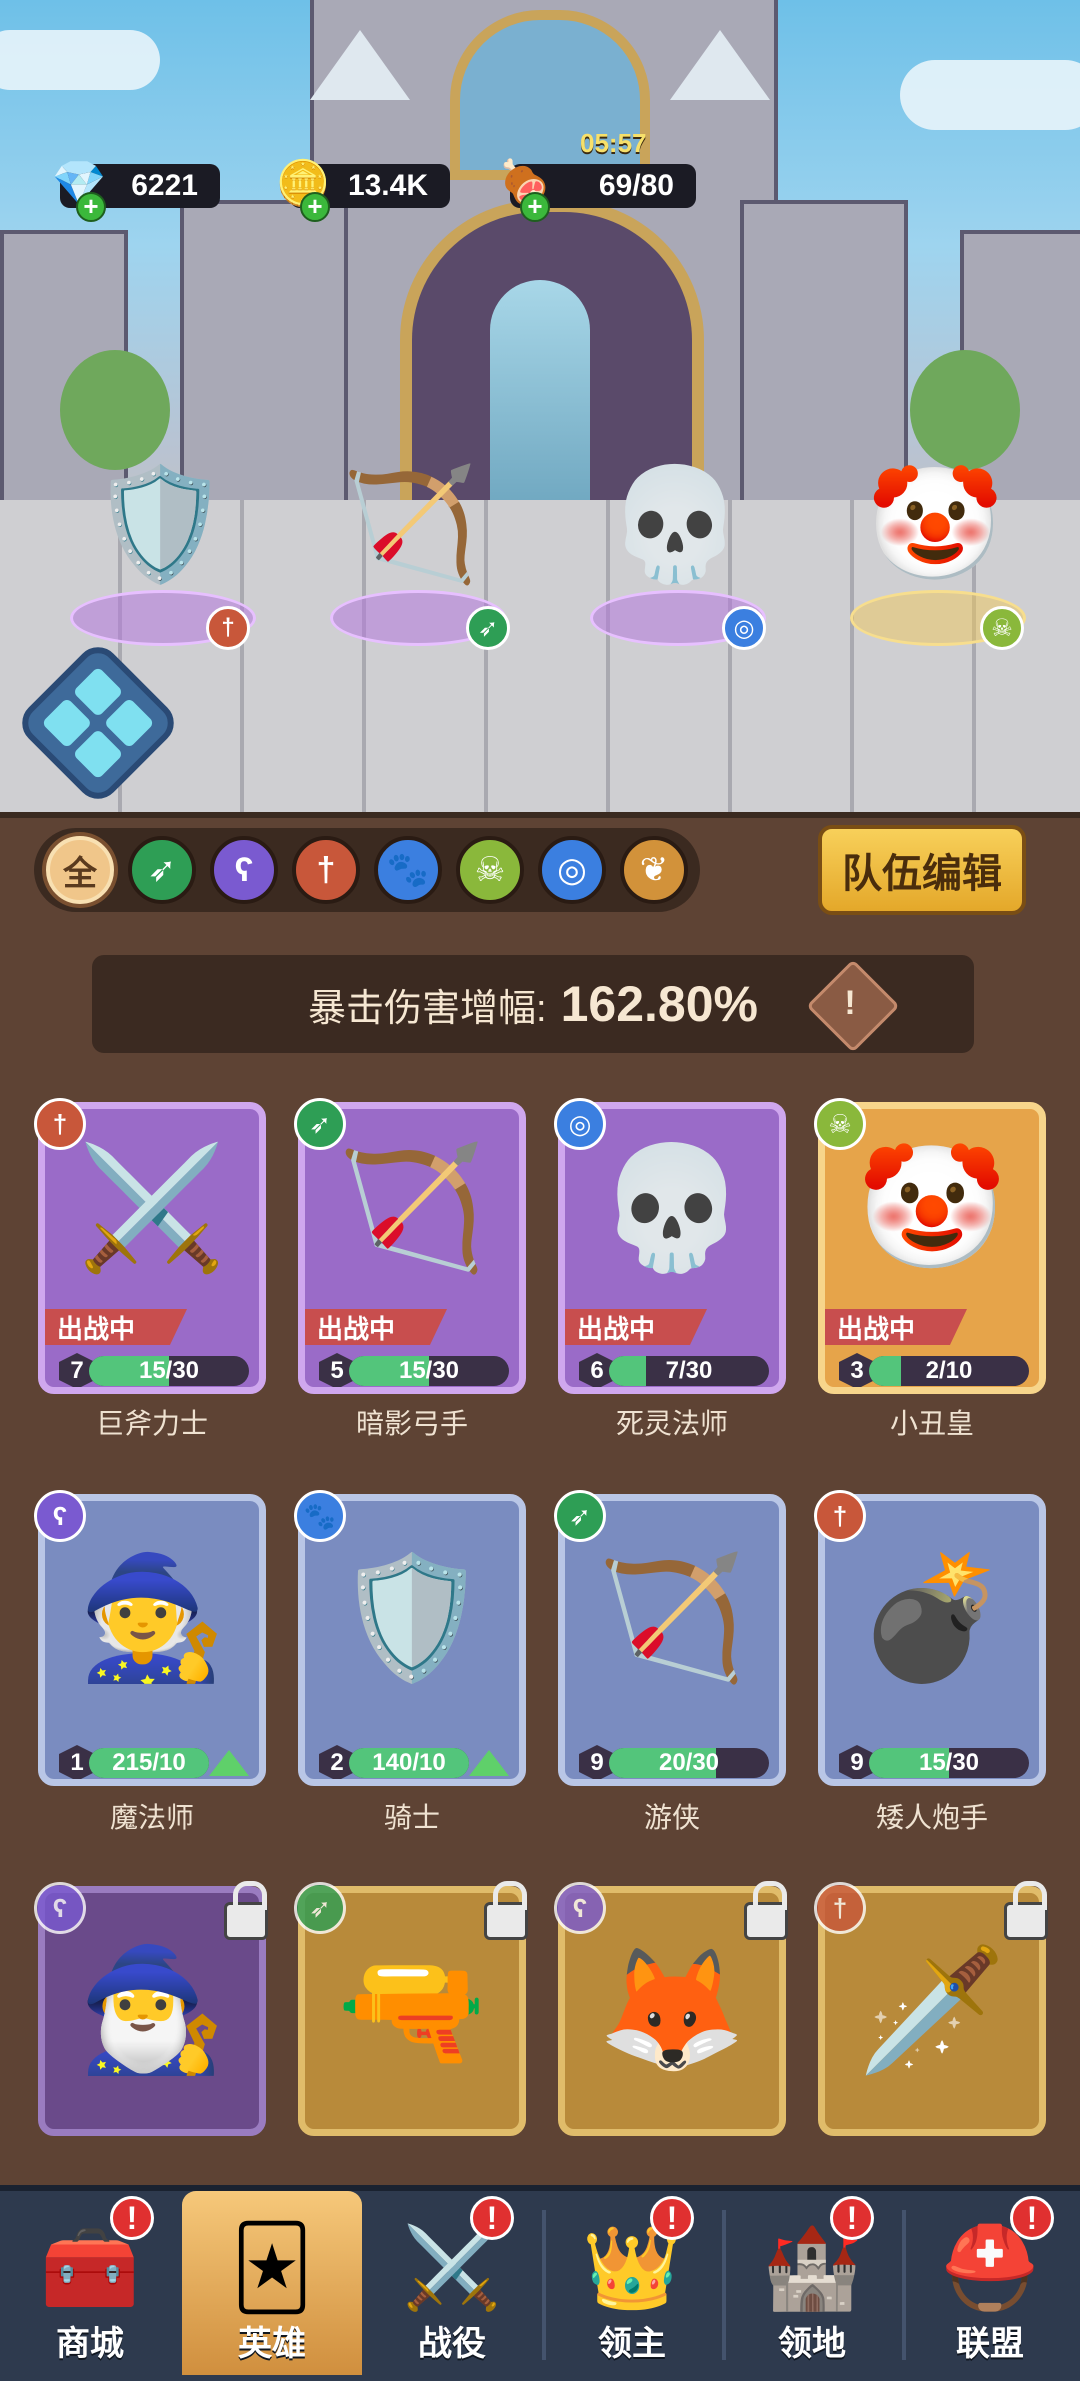 The width and height of the screenshot is (1080, 2381). What do you see at coordinates (387, 185) in the screenshot?
I see `gold-value: 13.4K` at bounding box center [387, 185].